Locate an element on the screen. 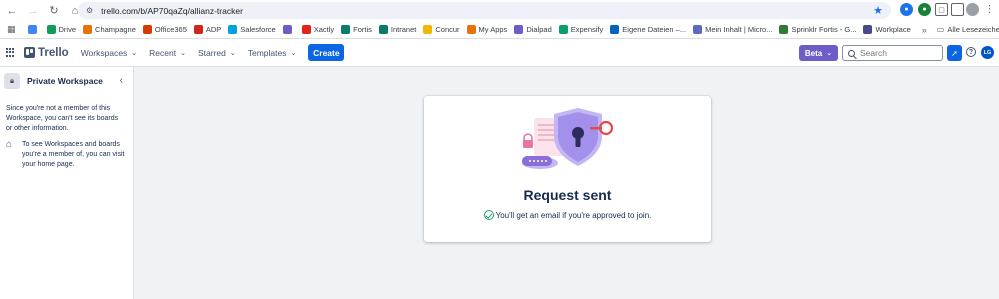 The width and height of the screenshot is (999, 299). profile-avatar is located at coordinates (972, 9).